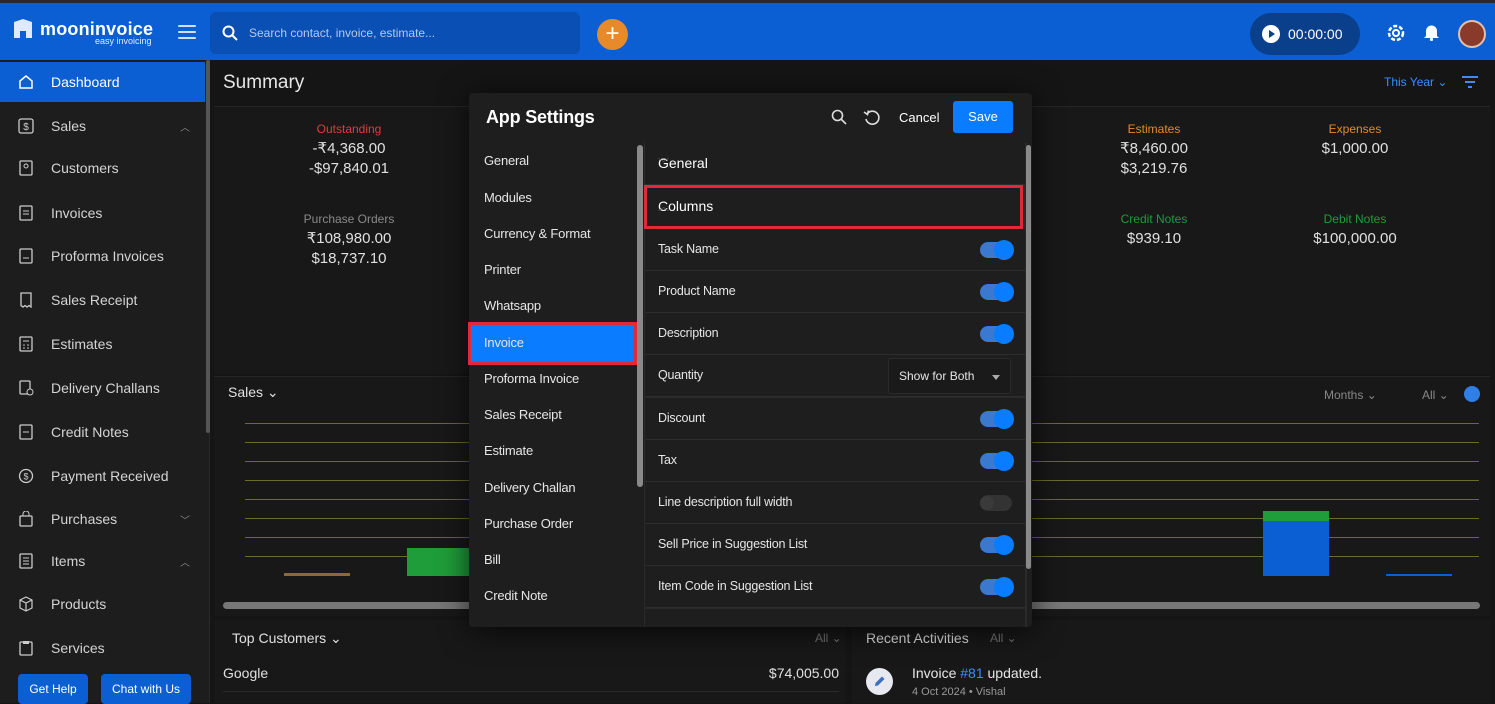  I want to click on sidebar-item-dashboard: Dashboard, so click(102, 82).